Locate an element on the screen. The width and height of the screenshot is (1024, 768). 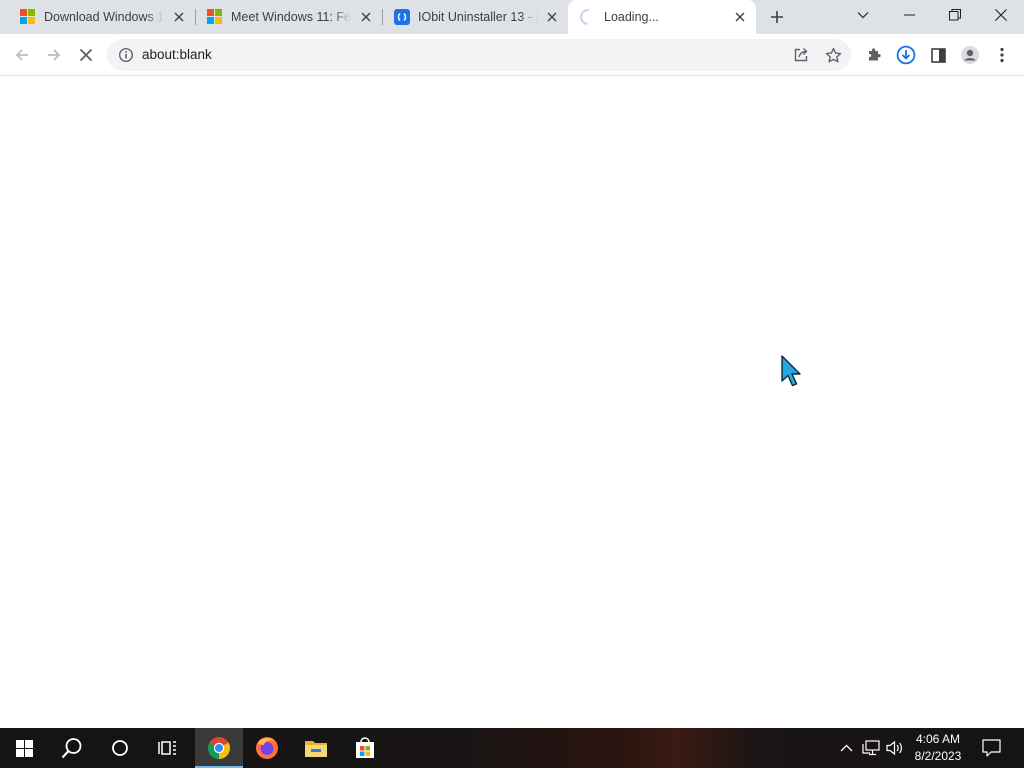
iobit-logo-icon is located at coordinates (402, 17).